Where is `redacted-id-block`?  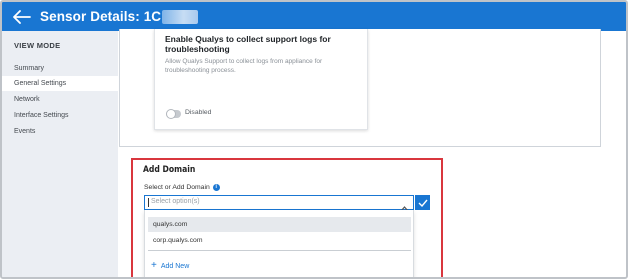
redacted-id-block is located at coordinates (180, 16).